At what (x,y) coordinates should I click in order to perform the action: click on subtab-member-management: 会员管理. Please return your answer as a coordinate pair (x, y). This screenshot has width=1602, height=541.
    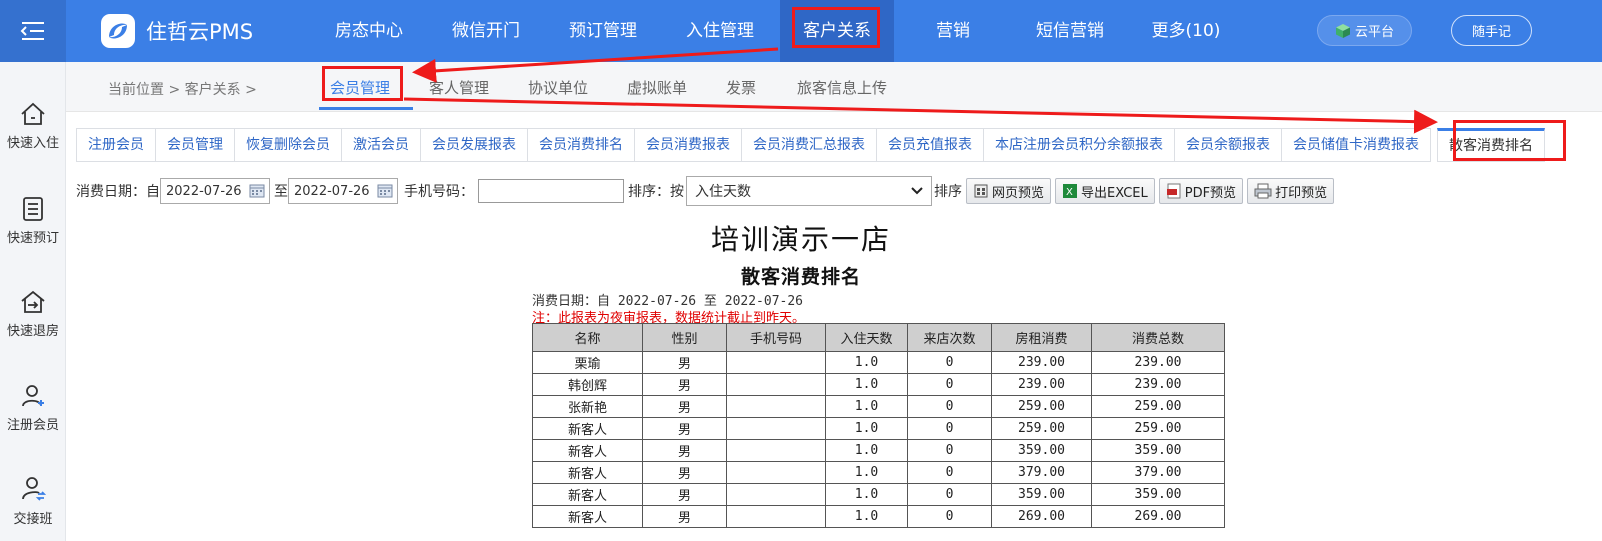
    Looking at the image, I should click on (360, 87).